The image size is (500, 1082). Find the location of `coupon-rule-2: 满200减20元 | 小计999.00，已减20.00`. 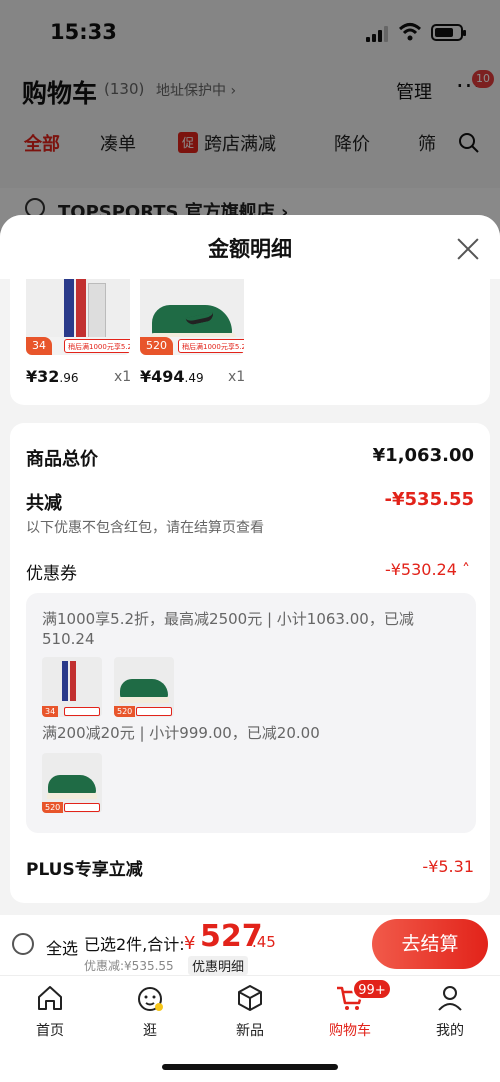

coupon-rule-2: 满200减20元 | 小计999.00，已减20.00 is located at coordinates (181, 733).